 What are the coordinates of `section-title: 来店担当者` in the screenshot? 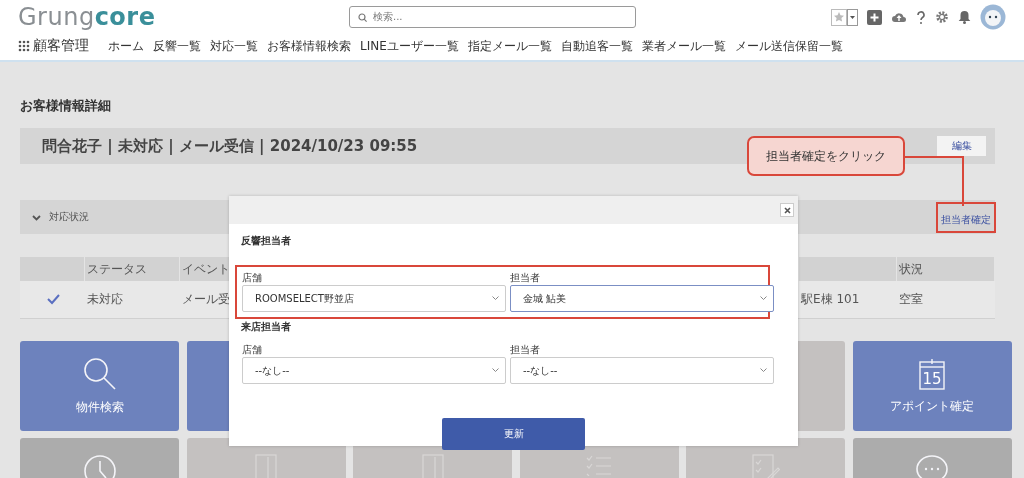 It's located at (266, 327).